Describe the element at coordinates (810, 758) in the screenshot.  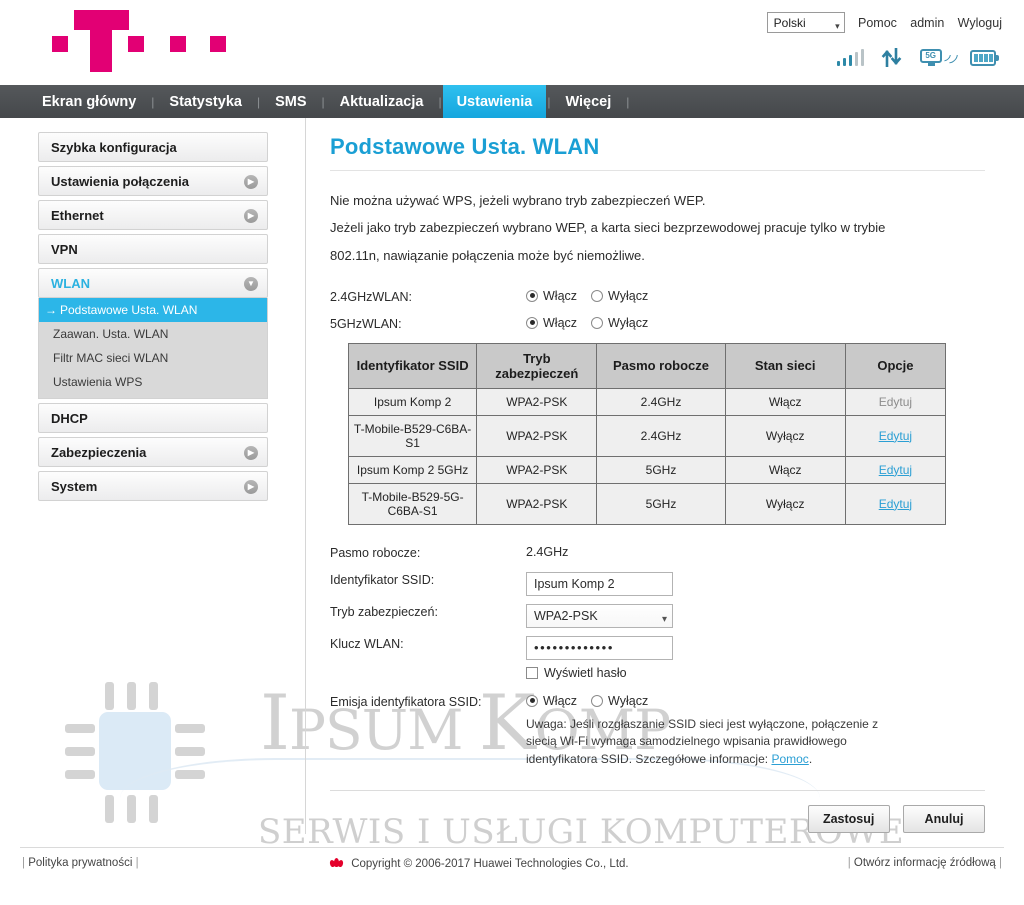
I see `note-tail: .` at that location.